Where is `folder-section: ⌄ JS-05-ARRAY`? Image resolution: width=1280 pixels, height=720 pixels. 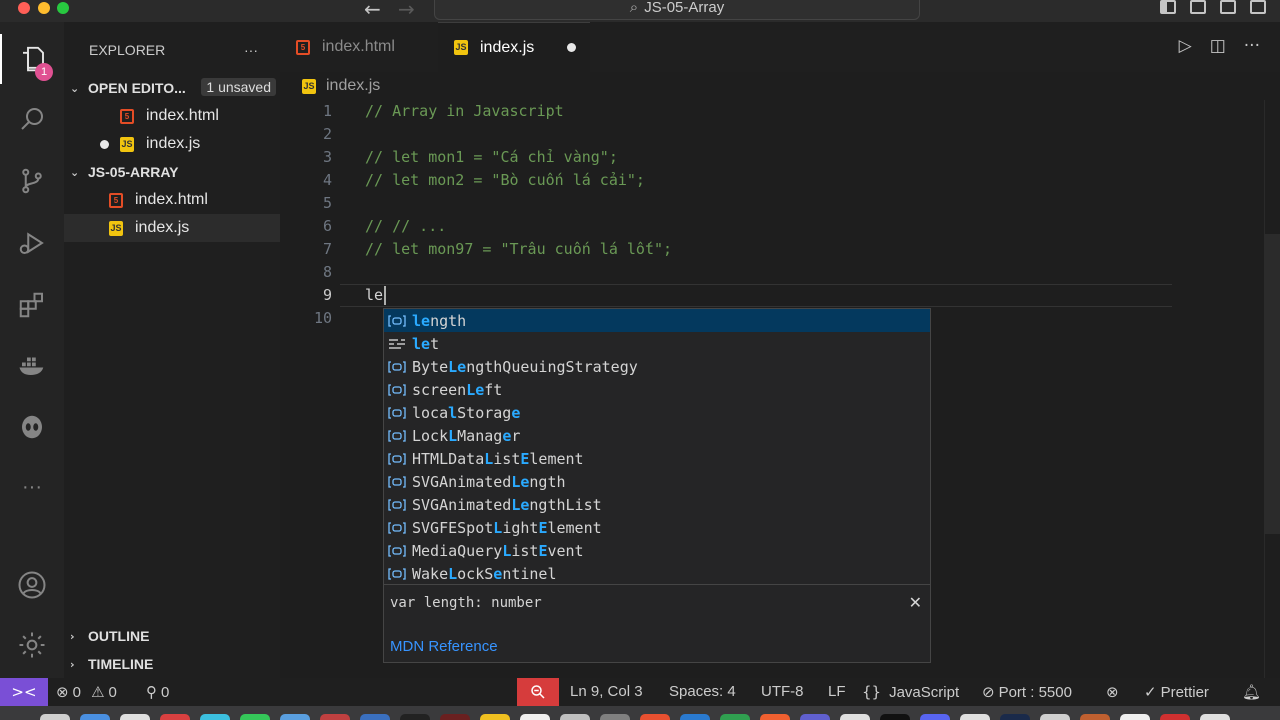
folder-section: ⌄ JS-05-ARRAY is located at coordinates (172, 172).